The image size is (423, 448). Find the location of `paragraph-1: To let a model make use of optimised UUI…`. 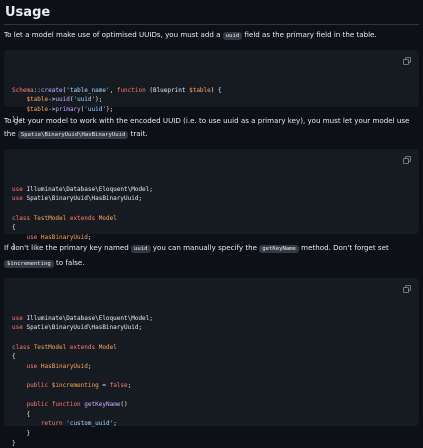

paragraph-1: To let a model make use of optimised UUI… is located at coordinates (211, 35).